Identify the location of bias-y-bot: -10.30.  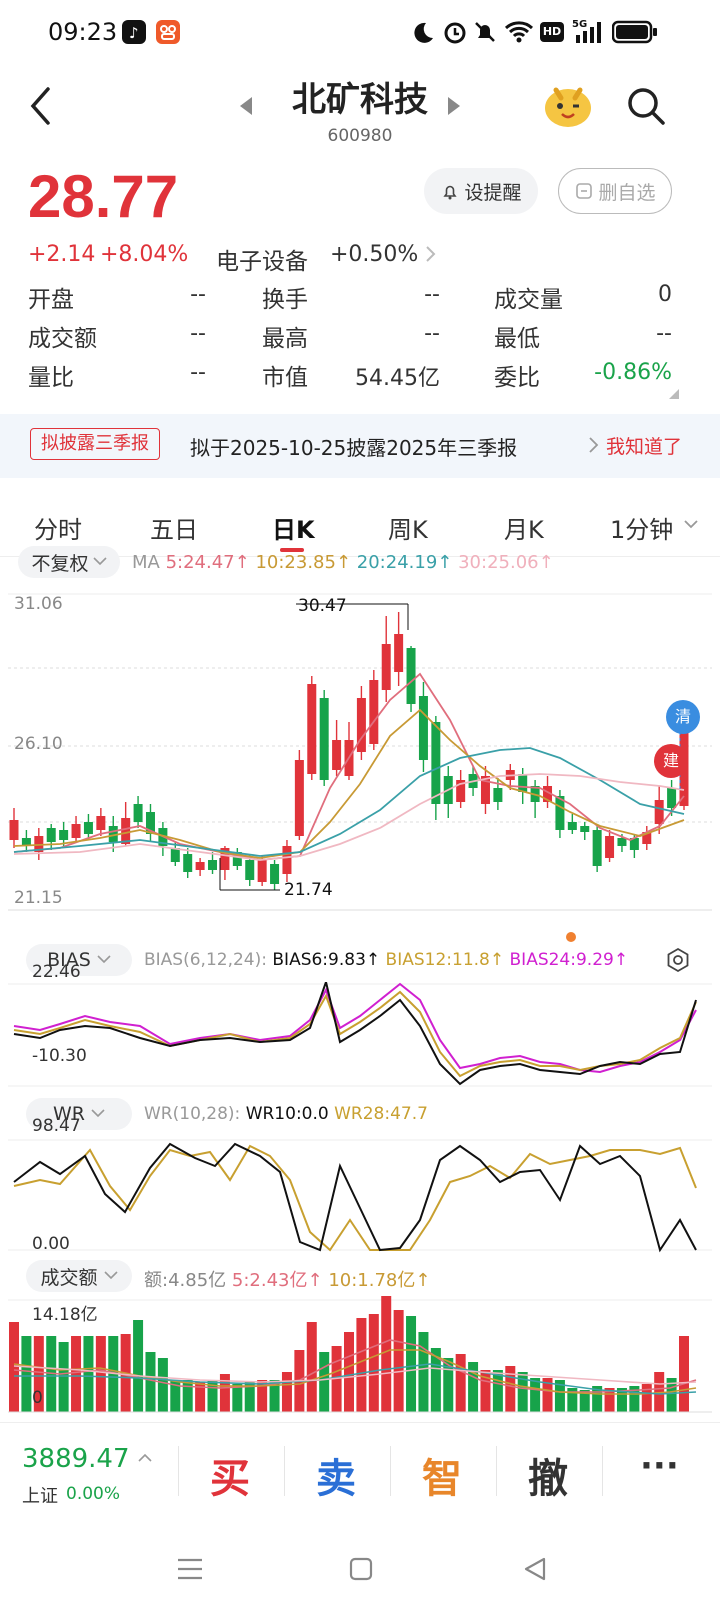
(59, 1056).